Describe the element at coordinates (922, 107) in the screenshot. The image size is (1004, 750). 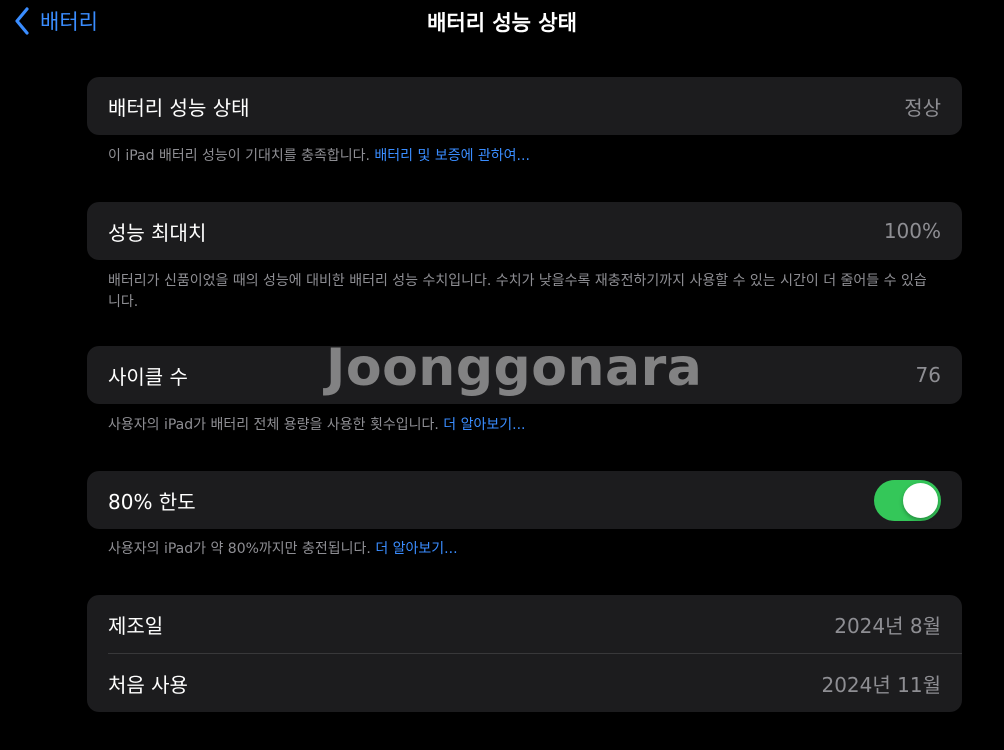
I see `battery-health-value: 정상` at that location.